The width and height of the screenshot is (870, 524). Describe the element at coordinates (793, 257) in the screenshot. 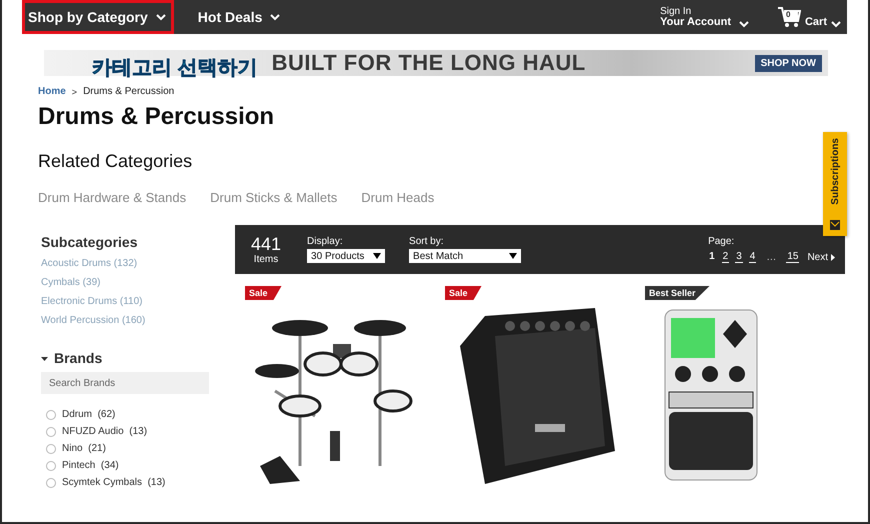

I see `page-link: 15` at that location.